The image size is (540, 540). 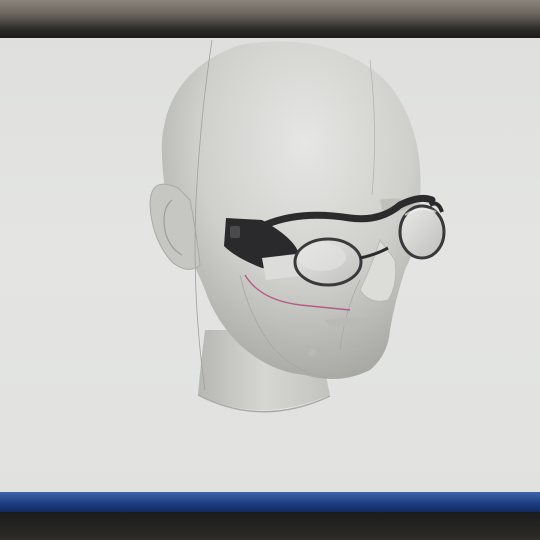 What do you see at coordinates (270, 20) in the screenshot?
I see `monitor-top-bezel` at bounding box center [270, 20].